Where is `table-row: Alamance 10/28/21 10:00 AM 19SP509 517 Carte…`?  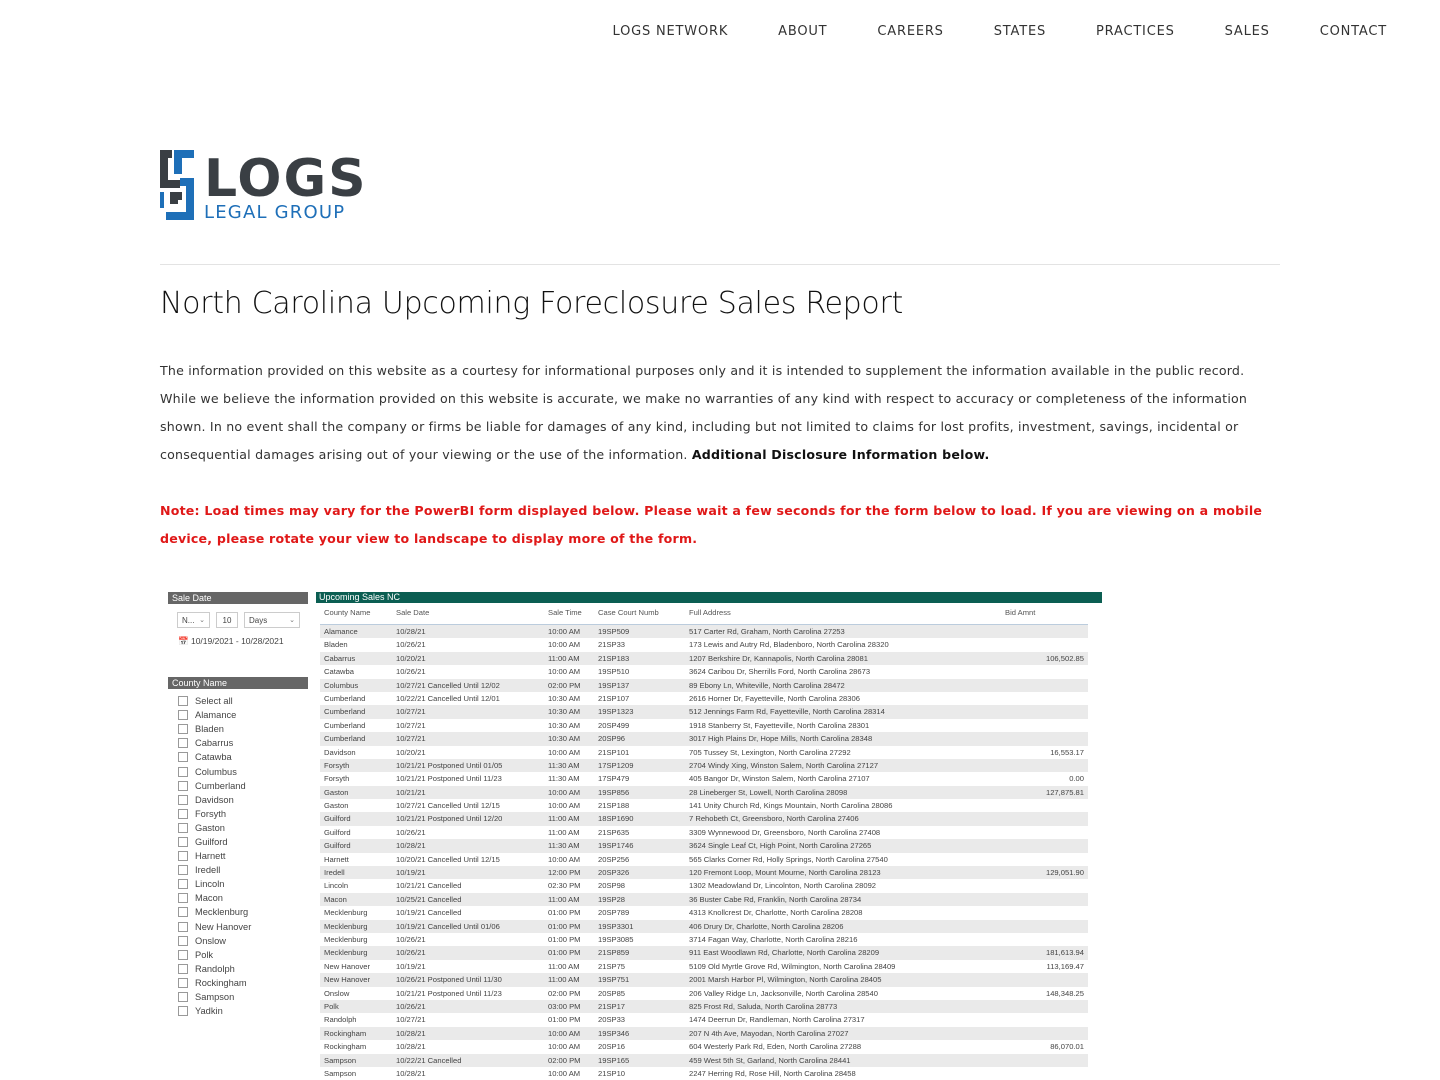
table-row: Alamance 10/28/21 10:00 AM 19SP509 517 Carte… is located at coordinates (704, 632).